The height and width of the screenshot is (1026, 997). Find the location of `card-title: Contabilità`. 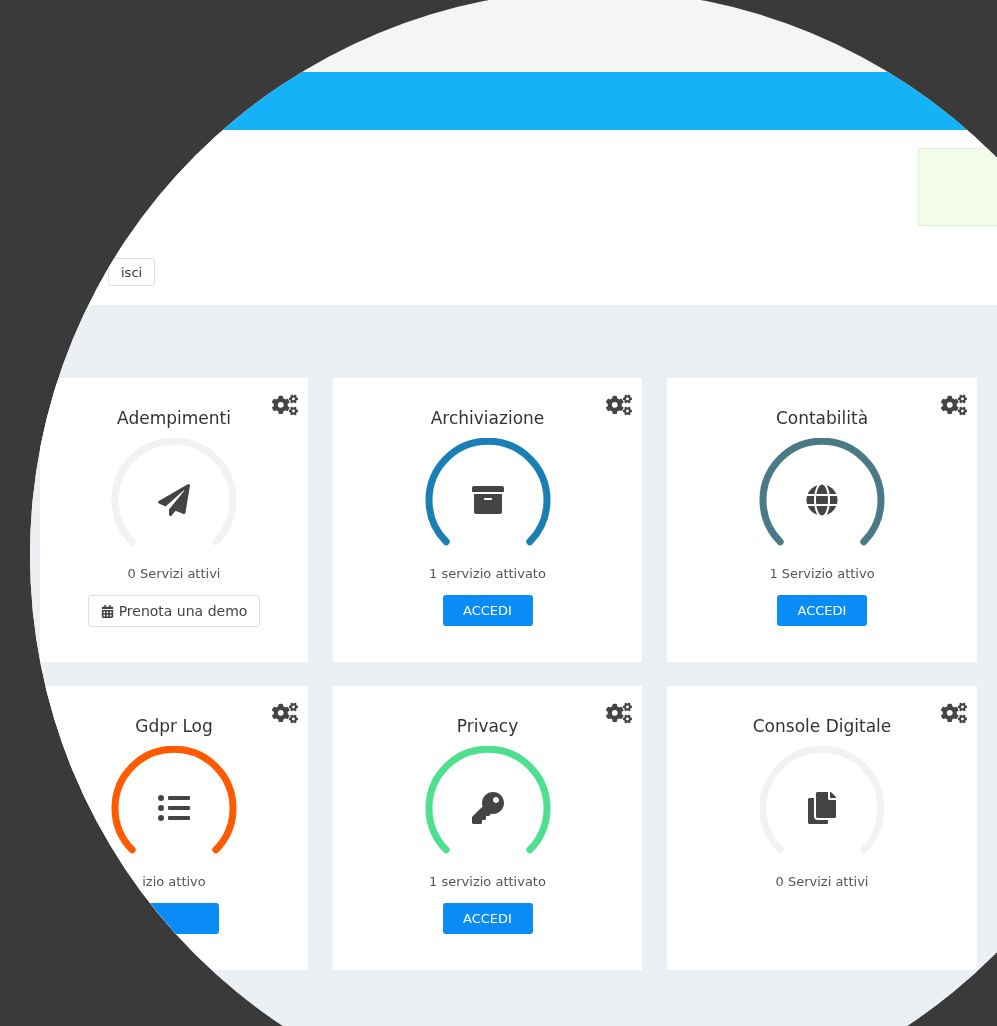

card-title: Contabilità is located at coordinates (822, 418).